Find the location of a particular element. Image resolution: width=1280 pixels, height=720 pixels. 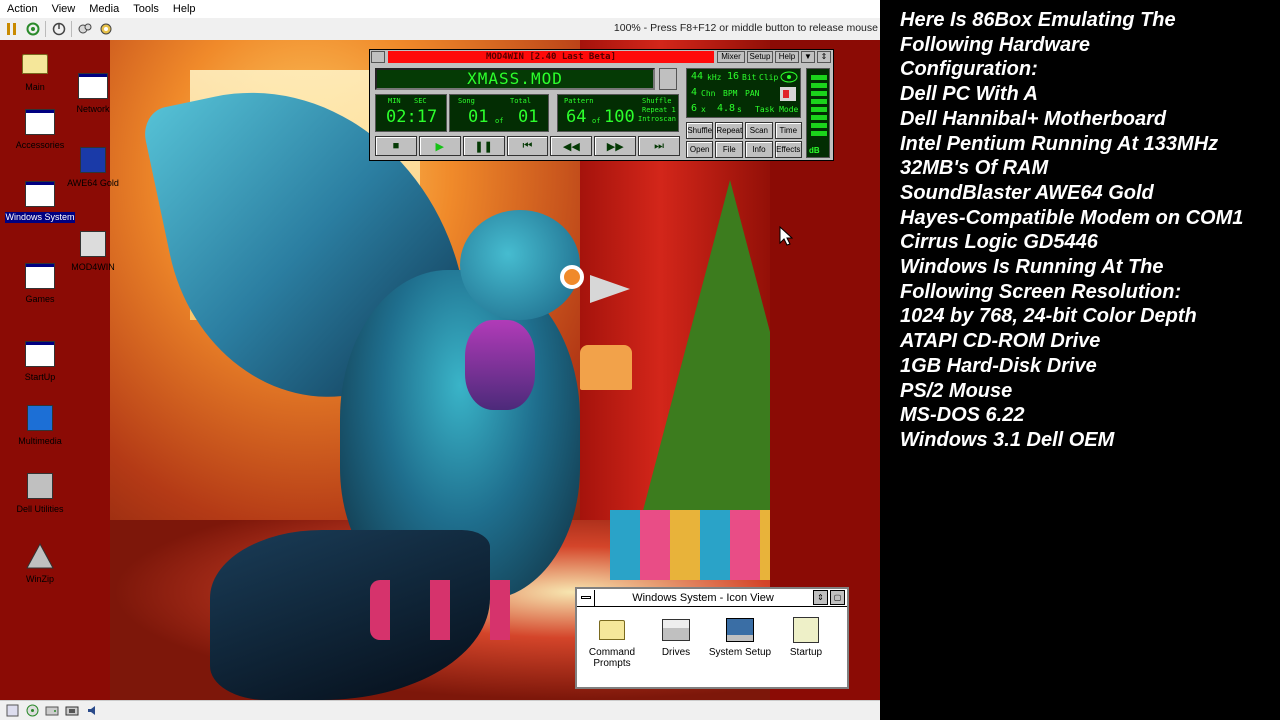

menu-tools: Tools is located at coordinates (146, 9).